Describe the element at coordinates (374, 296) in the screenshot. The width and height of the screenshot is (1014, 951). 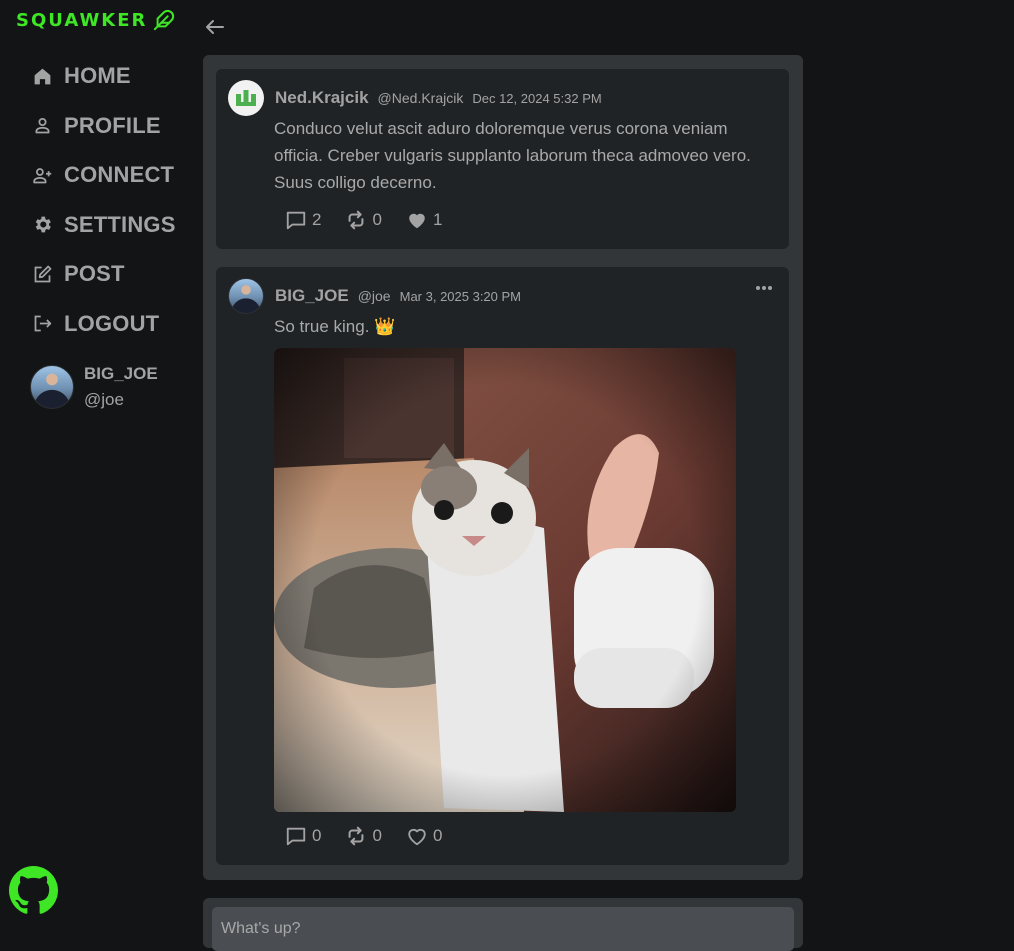
I see `post-handle: @joe` at that location.